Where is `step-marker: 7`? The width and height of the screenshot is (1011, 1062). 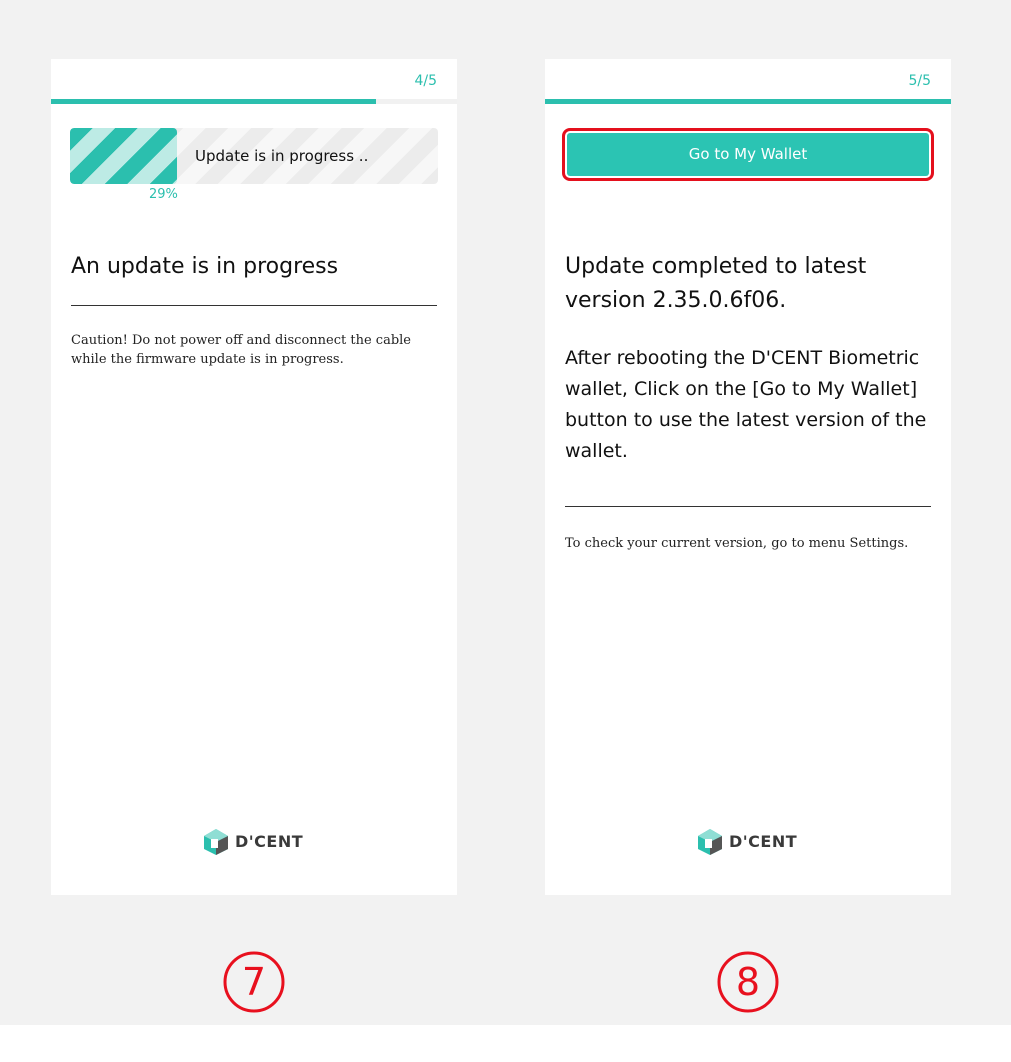 step-marker: 7 is located at coordinates (254, 982).